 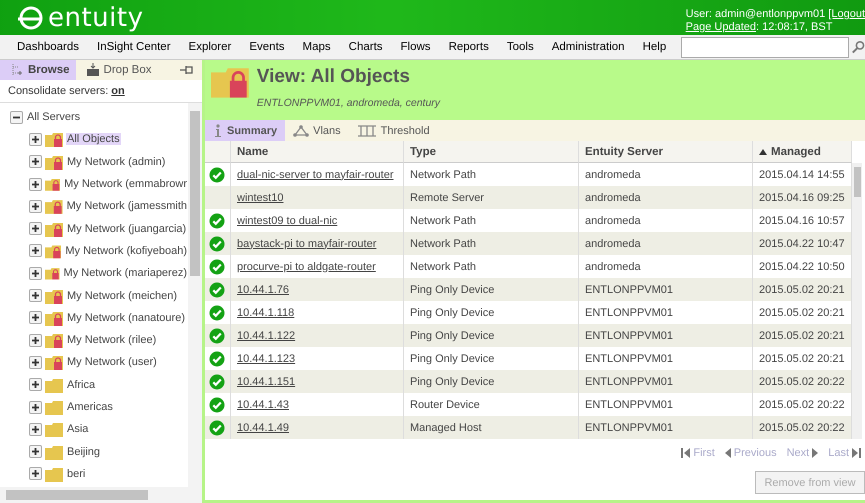 What do you see at coordinates (84, 452) in the screenshot?
I see `tree-node: Beijing` at bounding box center [84, 452].